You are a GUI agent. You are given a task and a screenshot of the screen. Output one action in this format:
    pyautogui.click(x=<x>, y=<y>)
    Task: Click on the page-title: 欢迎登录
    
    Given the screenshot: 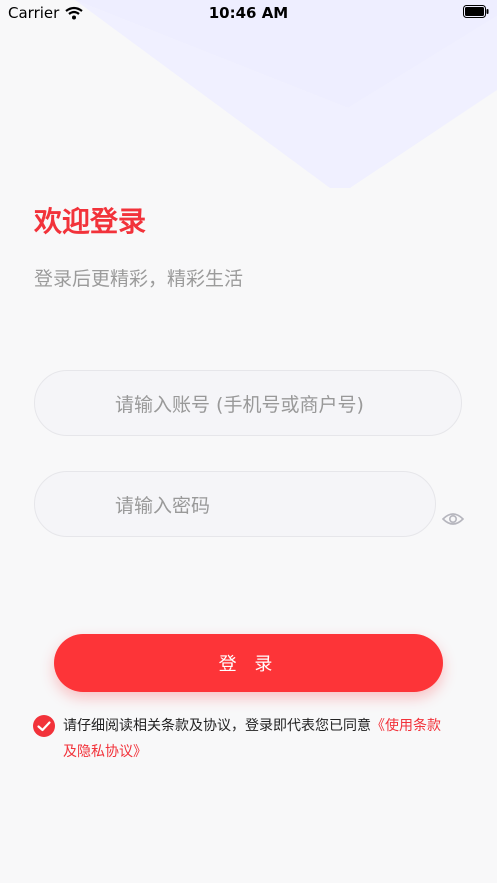 What is the action you would take?
    pyautogui.click(x=90, y=221)
    